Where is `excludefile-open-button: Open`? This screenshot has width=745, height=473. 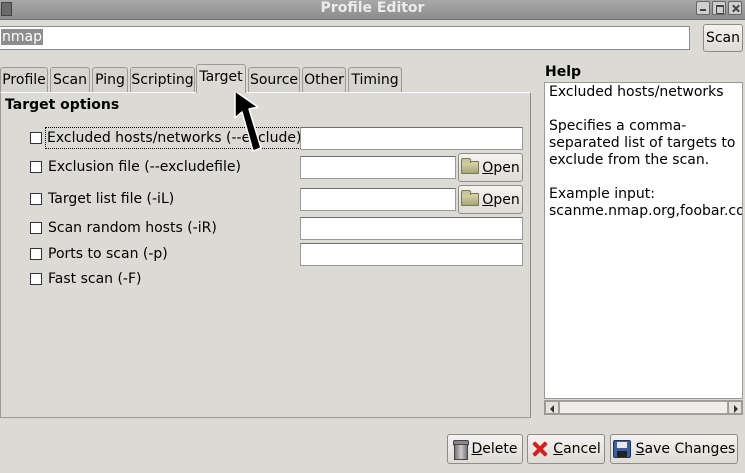
excludefile-open-button: Open is located at coordinates (490, 167).